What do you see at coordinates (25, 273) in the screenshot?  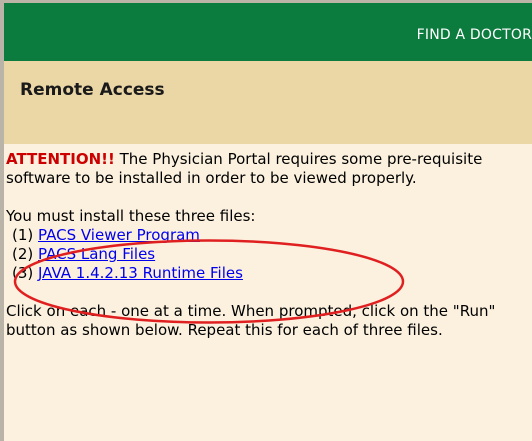 I see `list-number: (3)` at bounding box center [25, 273].